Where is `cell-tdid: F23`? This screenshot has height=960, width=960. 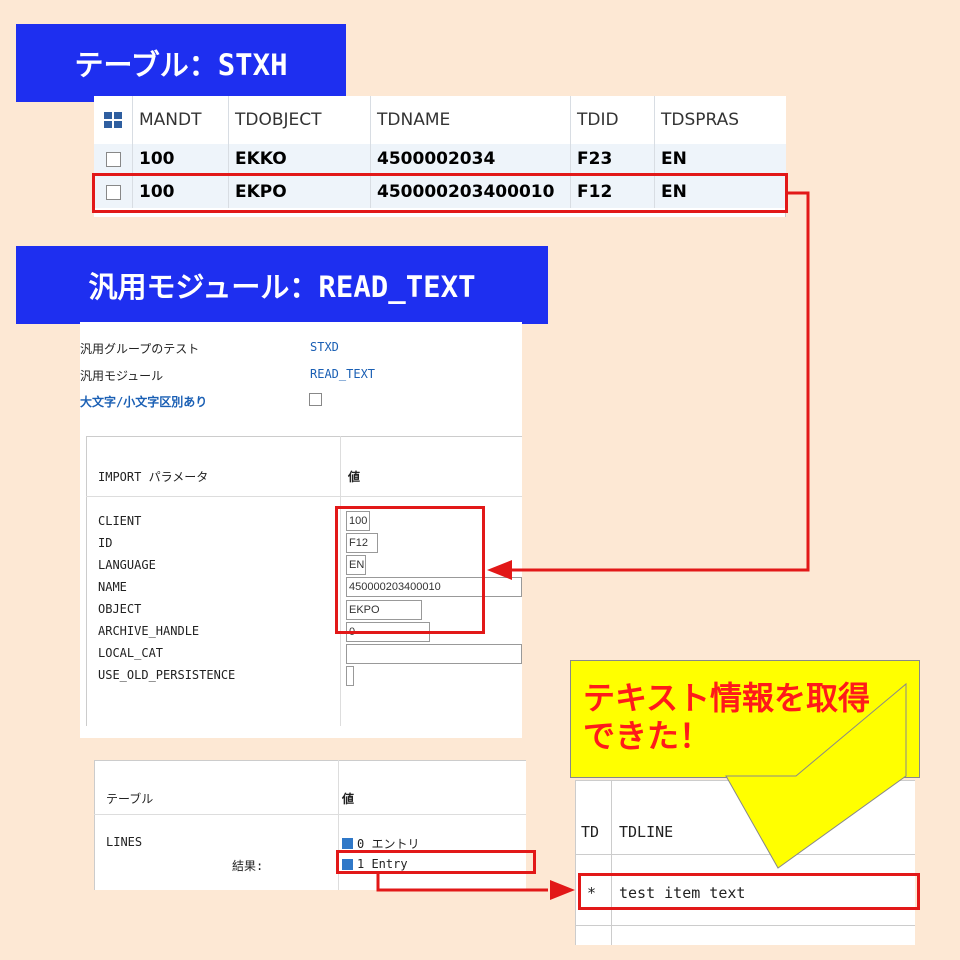
cell-tdid: F23 is located at coordinates (612, 159).